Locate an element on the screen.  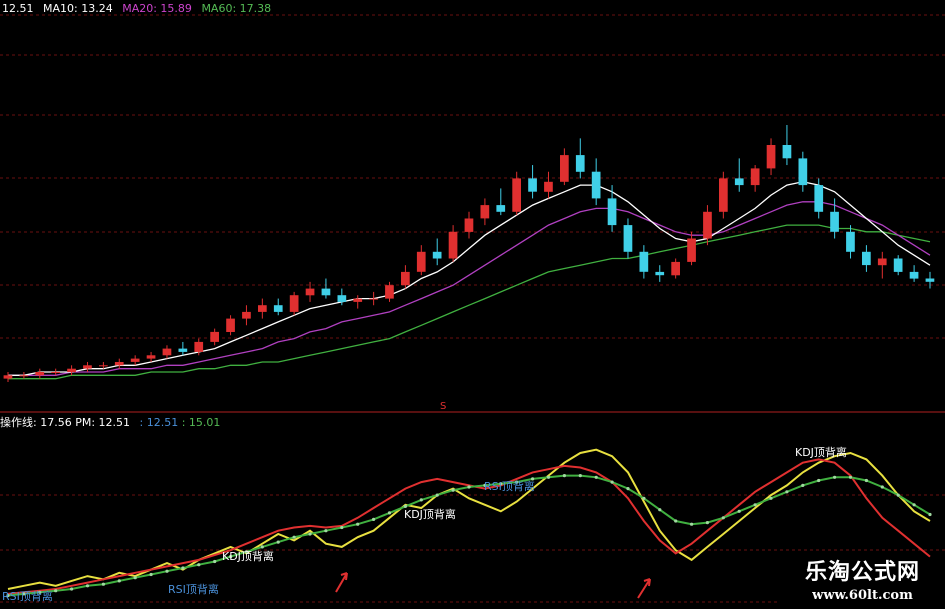
watermark-url: www.60lt.com is located at coordinates (862, 595).